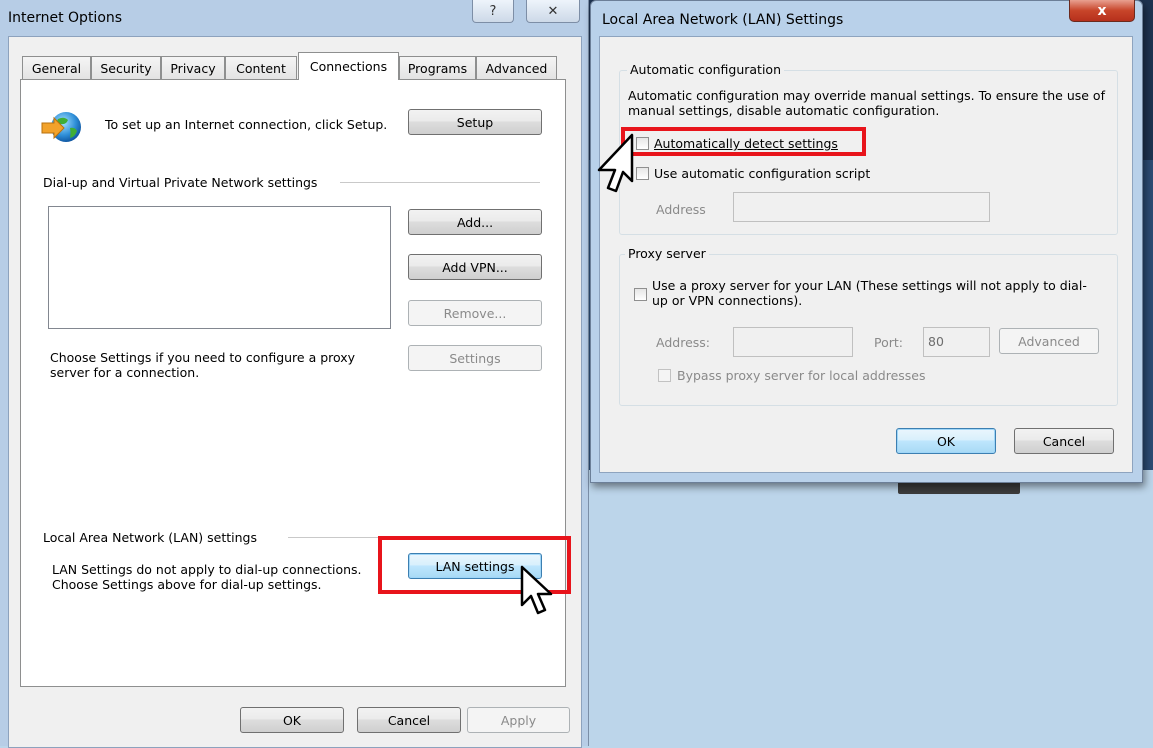 The width and height of the screenshot is (1153, 748). Describe the element at coordinates (664, 375) in the screenshot. I see `bypass-checkbox` at that location.